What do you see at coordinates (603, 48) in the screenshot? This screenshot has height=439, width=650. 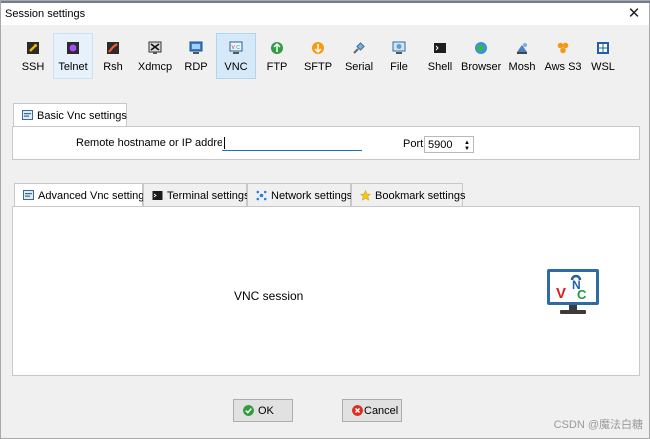 I see `wsl-icon` at bounding box center [603, 48].